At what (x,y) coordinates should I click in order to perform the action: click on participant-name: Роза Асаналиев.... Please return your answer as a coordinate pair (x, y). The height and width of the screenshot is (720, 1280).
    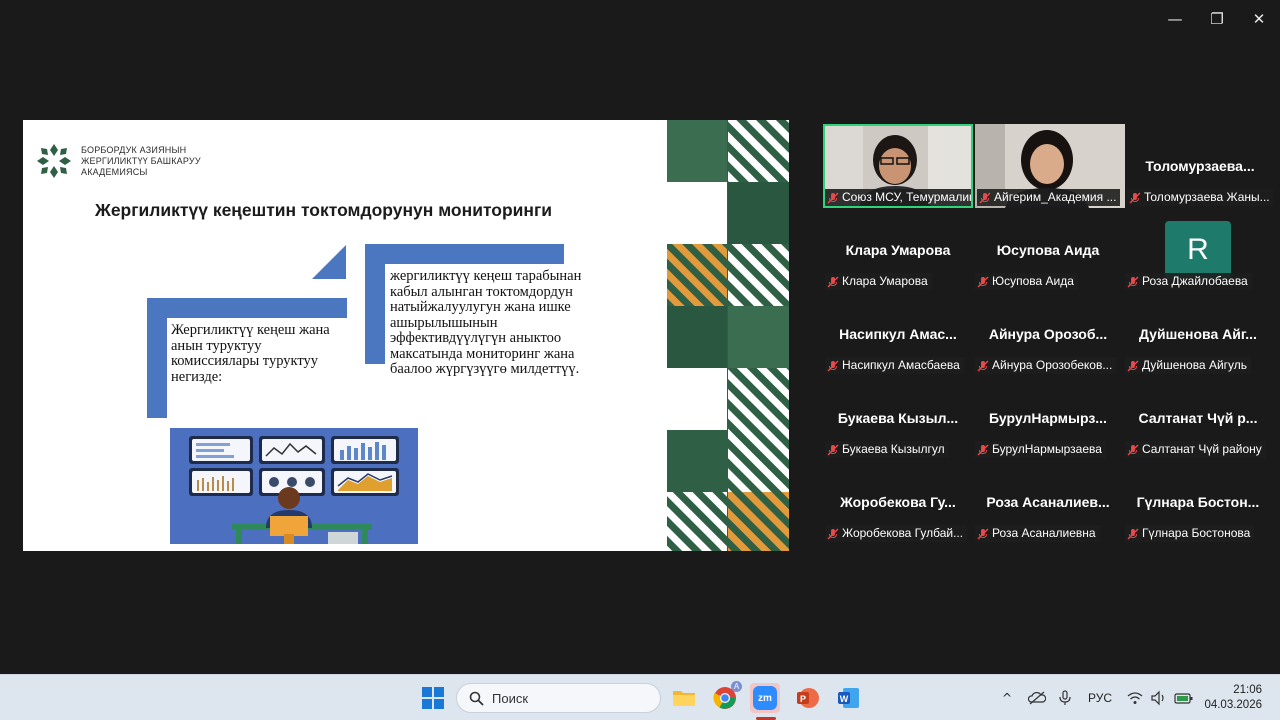
    Looking at the image, I should click on (1048, 502).